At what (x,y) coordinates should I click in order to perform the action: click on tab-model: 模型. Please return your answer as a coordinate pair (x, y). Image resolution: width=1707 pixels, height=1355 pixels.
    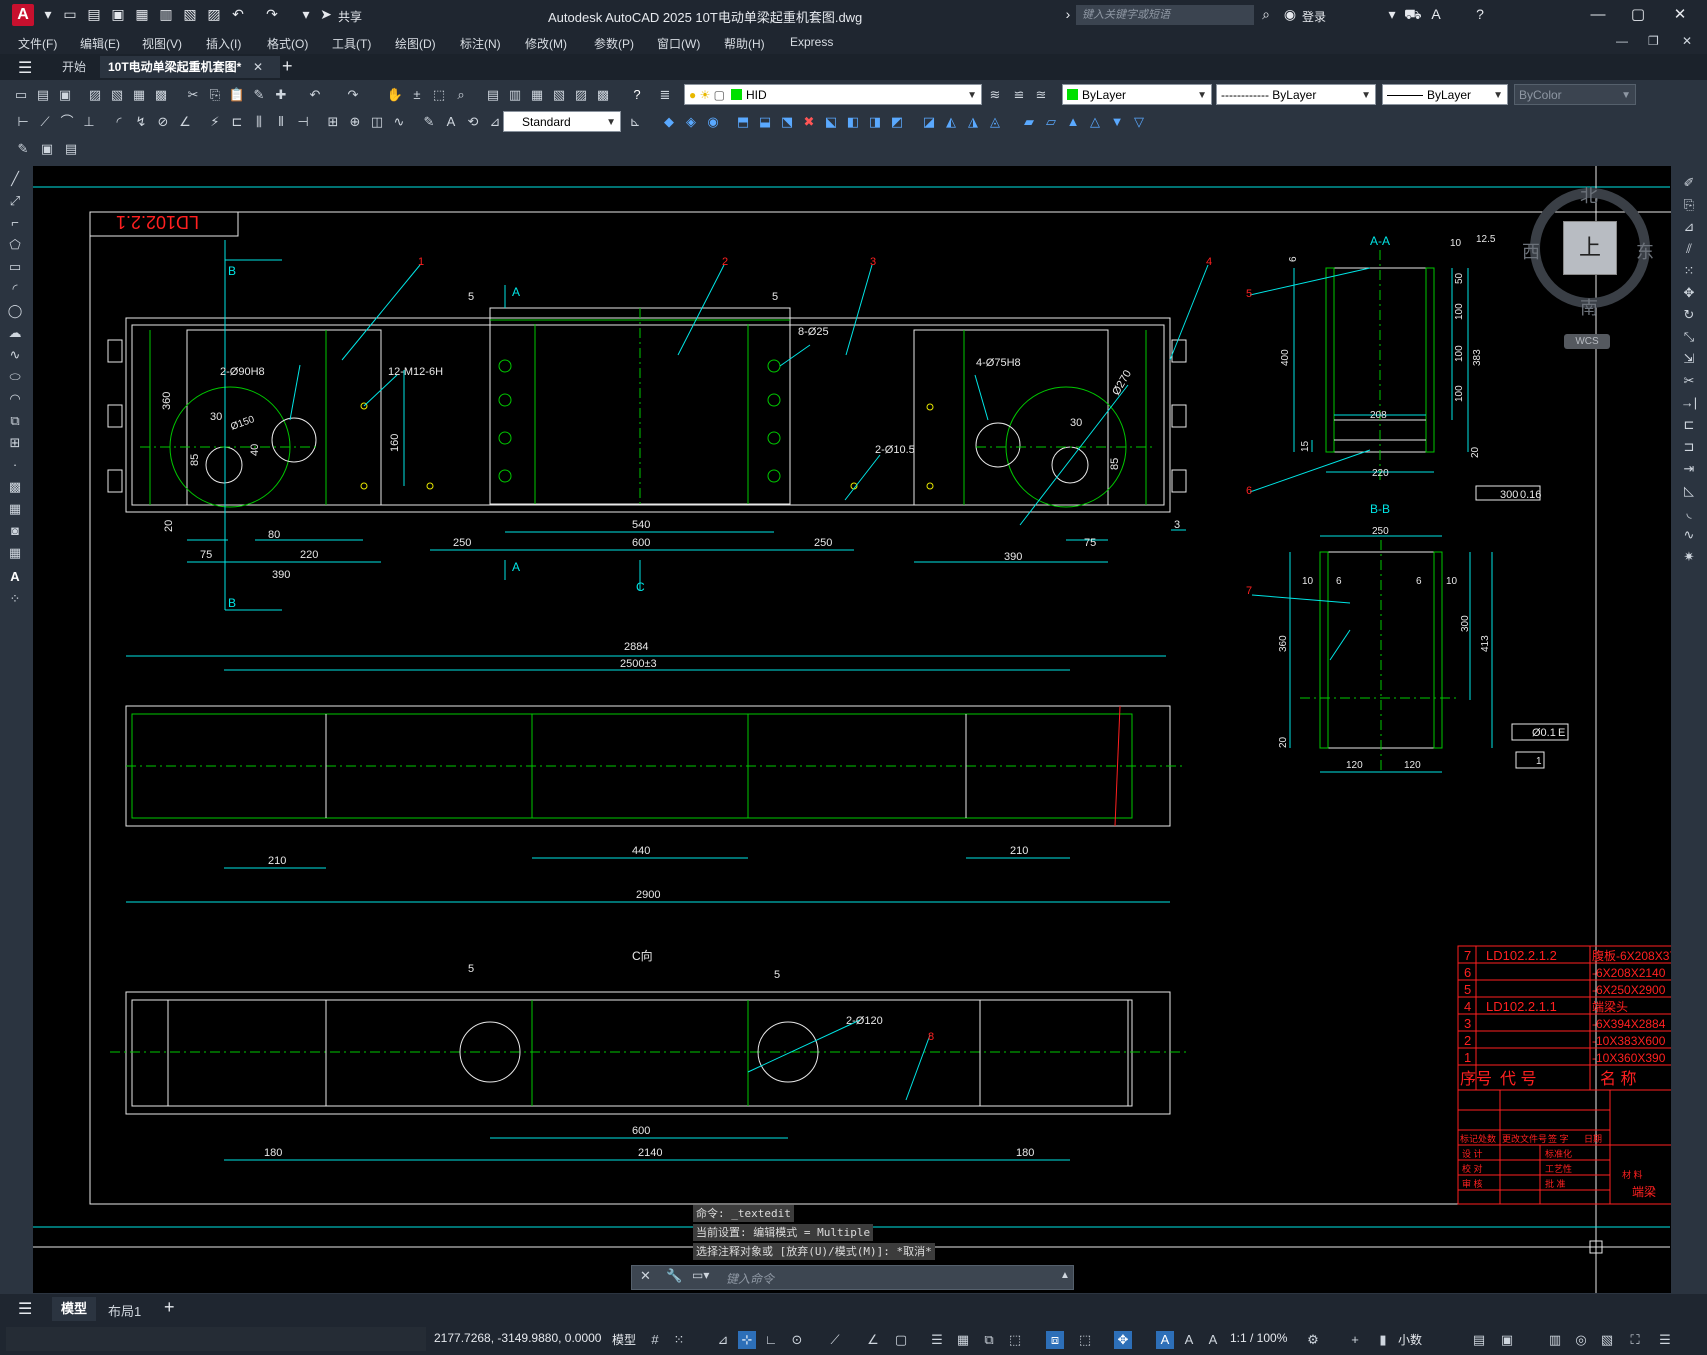
    Looking at the image, I should click on (74, 1309).